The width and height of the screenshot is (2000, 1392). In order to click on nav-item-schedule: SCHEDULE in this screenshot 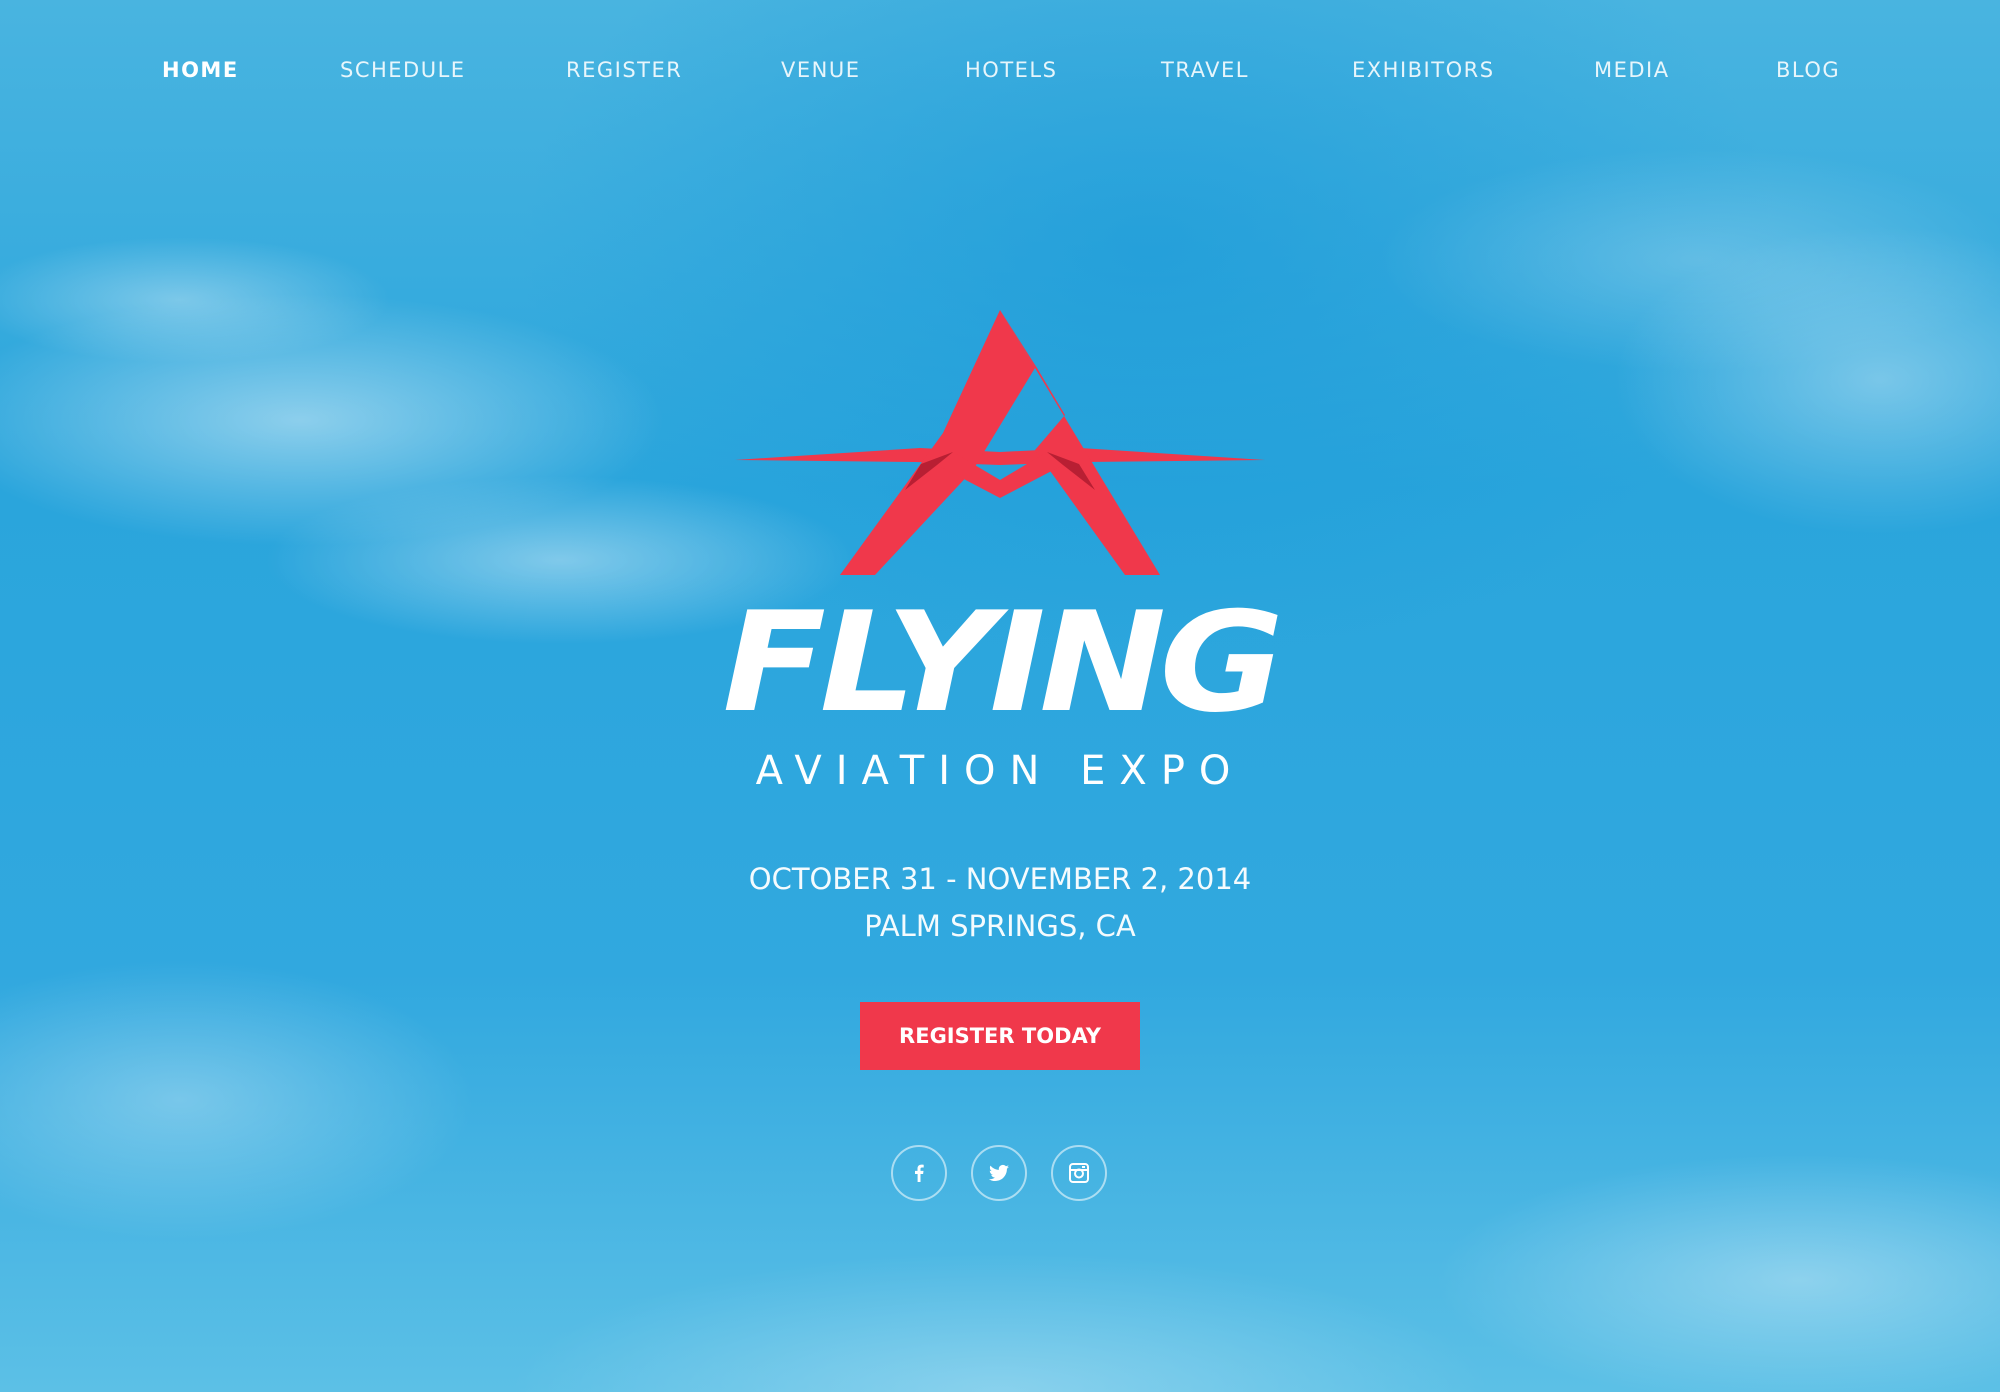, I will do `click(403, 70)`.